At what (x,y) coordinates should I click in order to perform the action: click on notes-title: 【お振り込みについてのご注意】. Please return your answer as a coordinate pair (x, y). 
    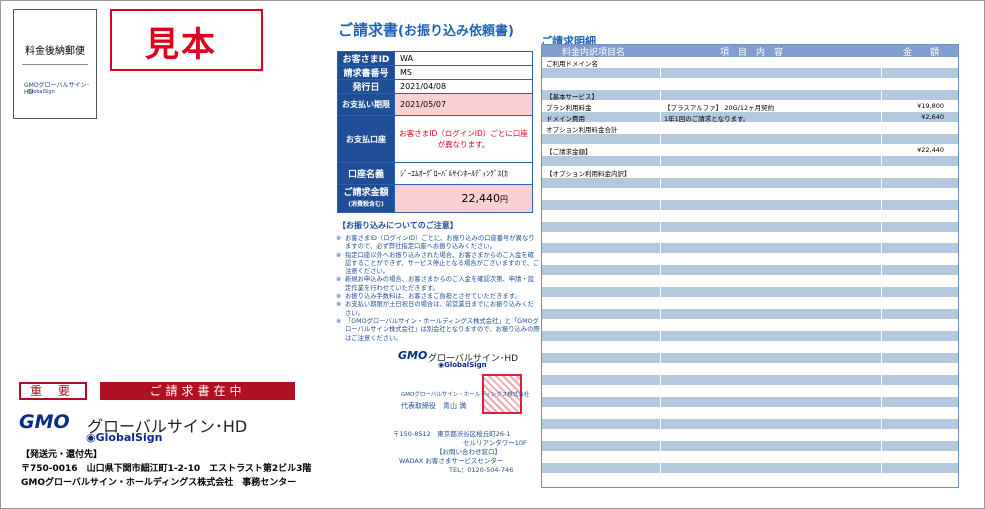
    Looking at the image, I should click on (398, 225).